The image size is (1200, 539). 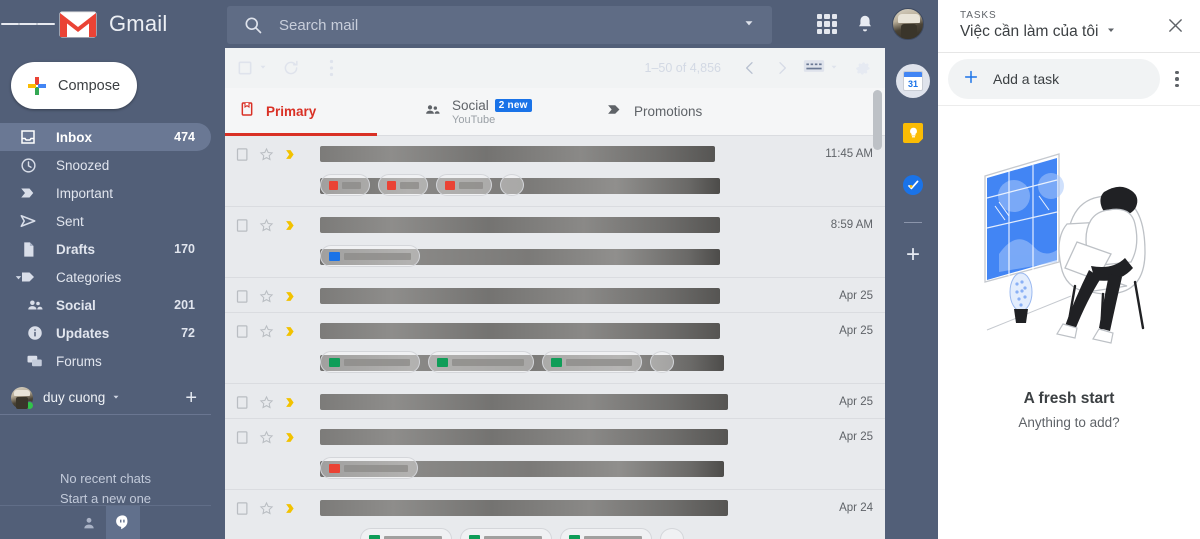 I want to click on google-keep-icon, so click(x=913, y=133).